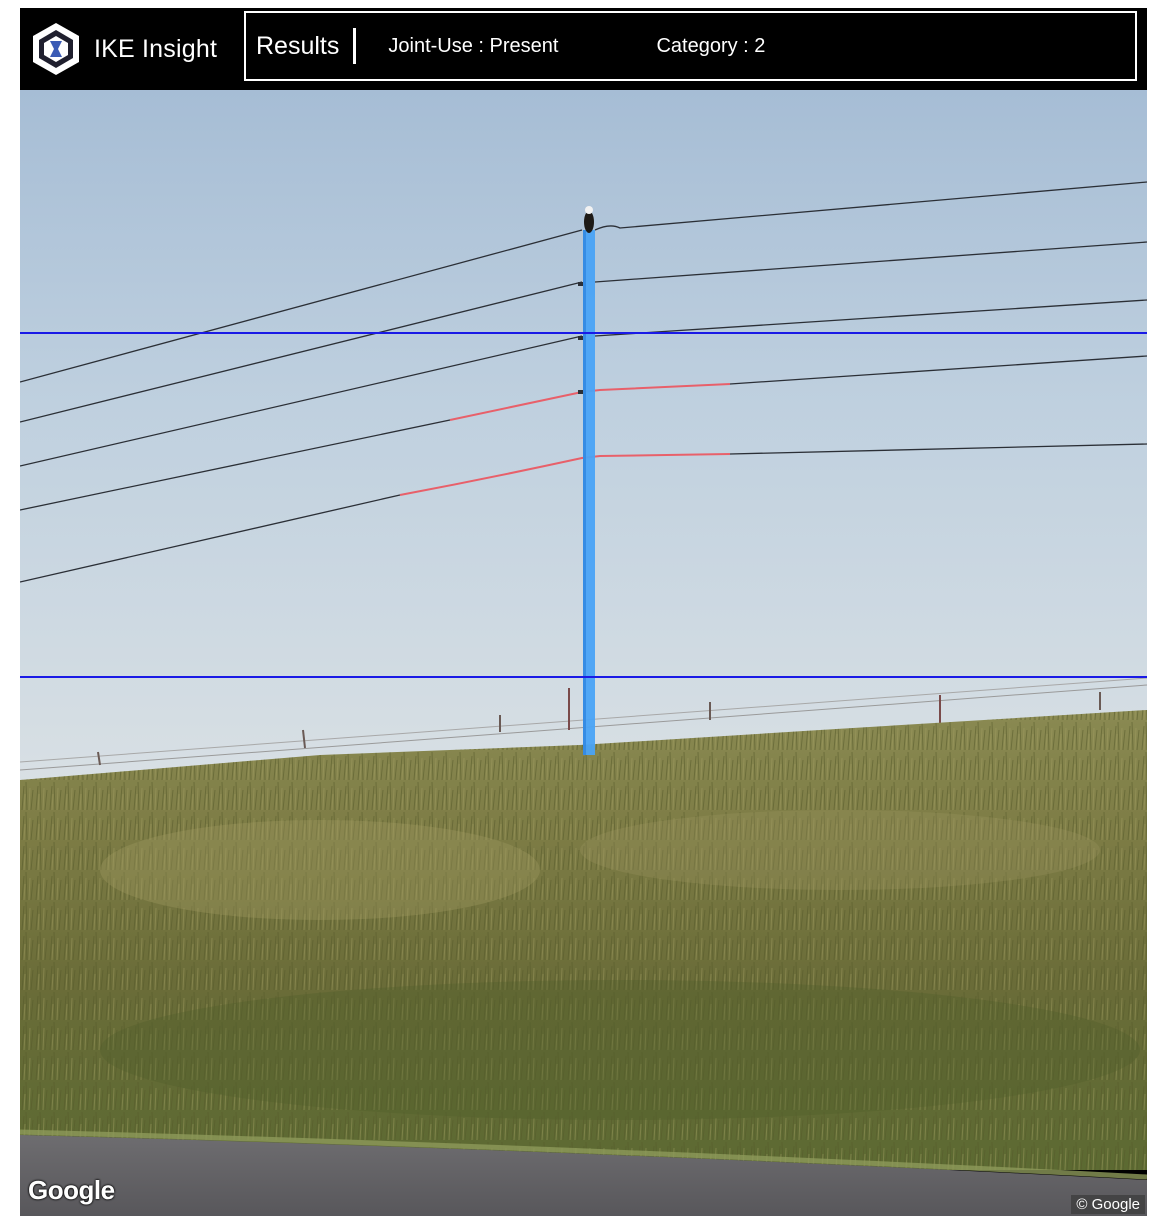 This screenshot has height=1216, width=1149. What do you see at coordinates (711, 45) in the screenshot?
I see `category-status: Category : 2` at bounding box center [711, 45].